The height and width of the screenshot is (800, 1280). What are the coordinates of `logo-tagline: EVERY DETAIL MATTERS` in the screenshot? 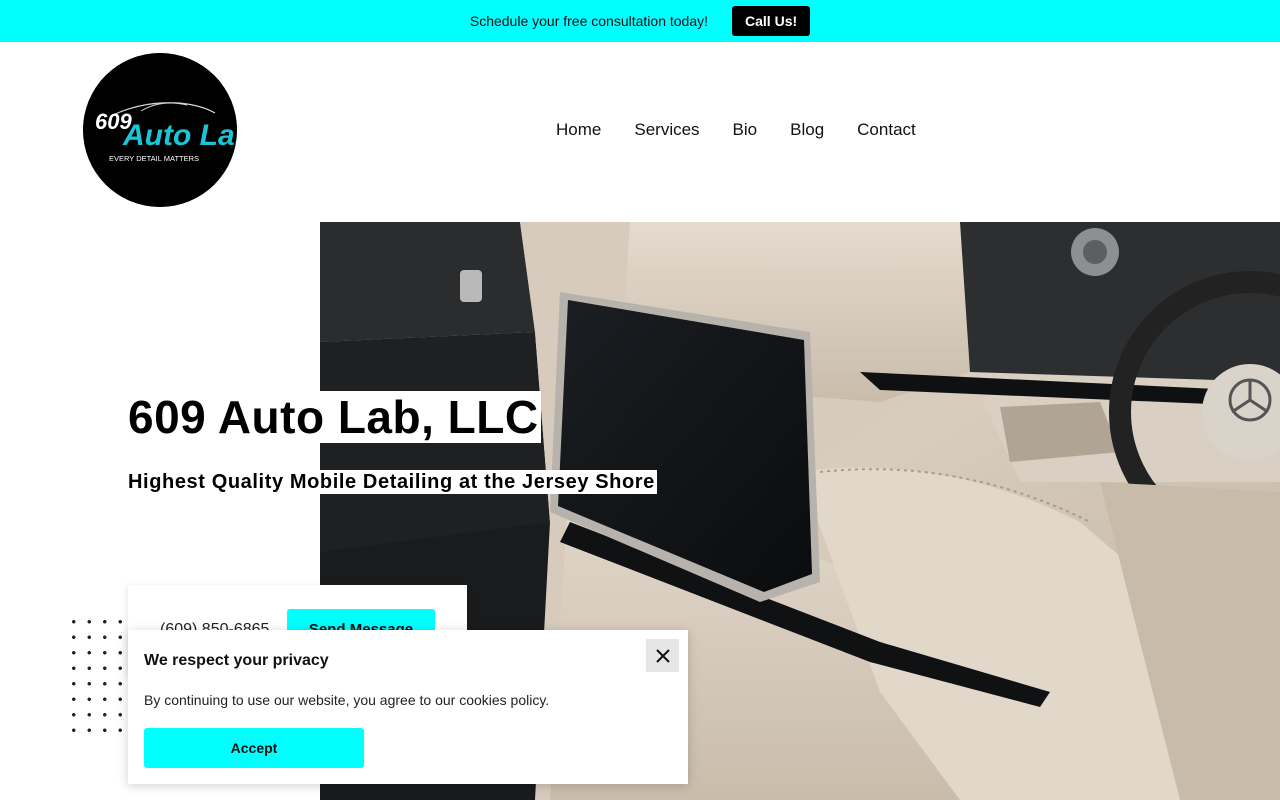 It's located at (154, 158).